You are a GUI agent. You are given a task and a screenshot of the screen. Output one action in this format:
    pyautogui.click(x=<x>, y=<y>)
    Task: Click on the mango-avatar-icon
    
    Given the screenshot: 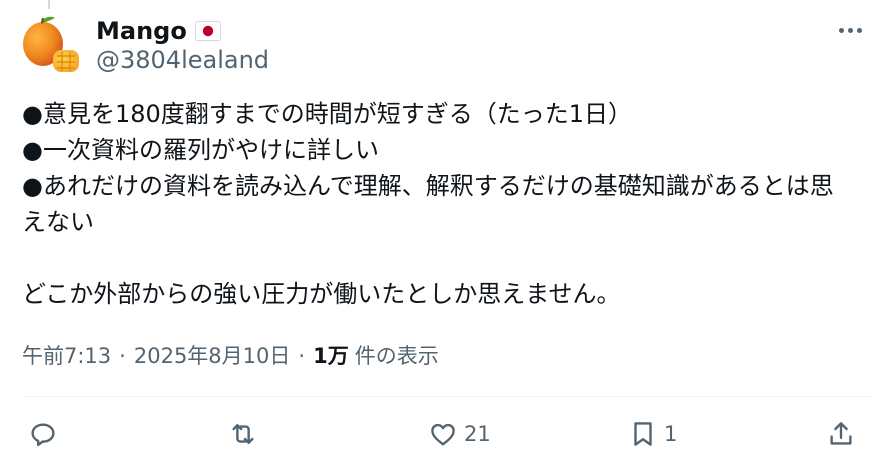 What is the action you would take?
    pyautogui.click(x=51, y=44)
    